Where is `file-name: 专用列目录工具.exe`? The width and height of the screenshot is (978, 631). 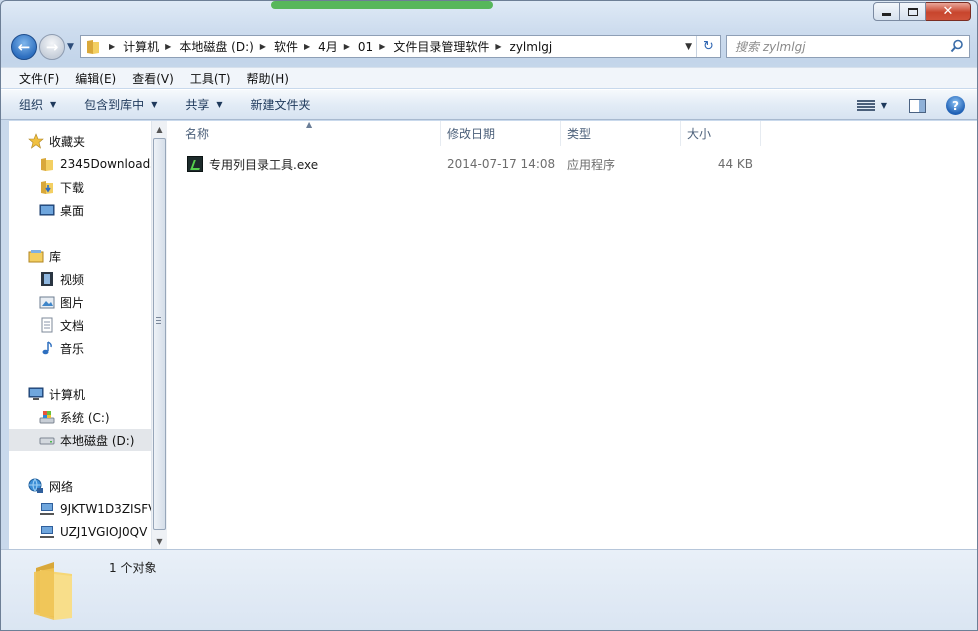
file-name: 专用列目录工具.exe is located at coordinates (264, 164).